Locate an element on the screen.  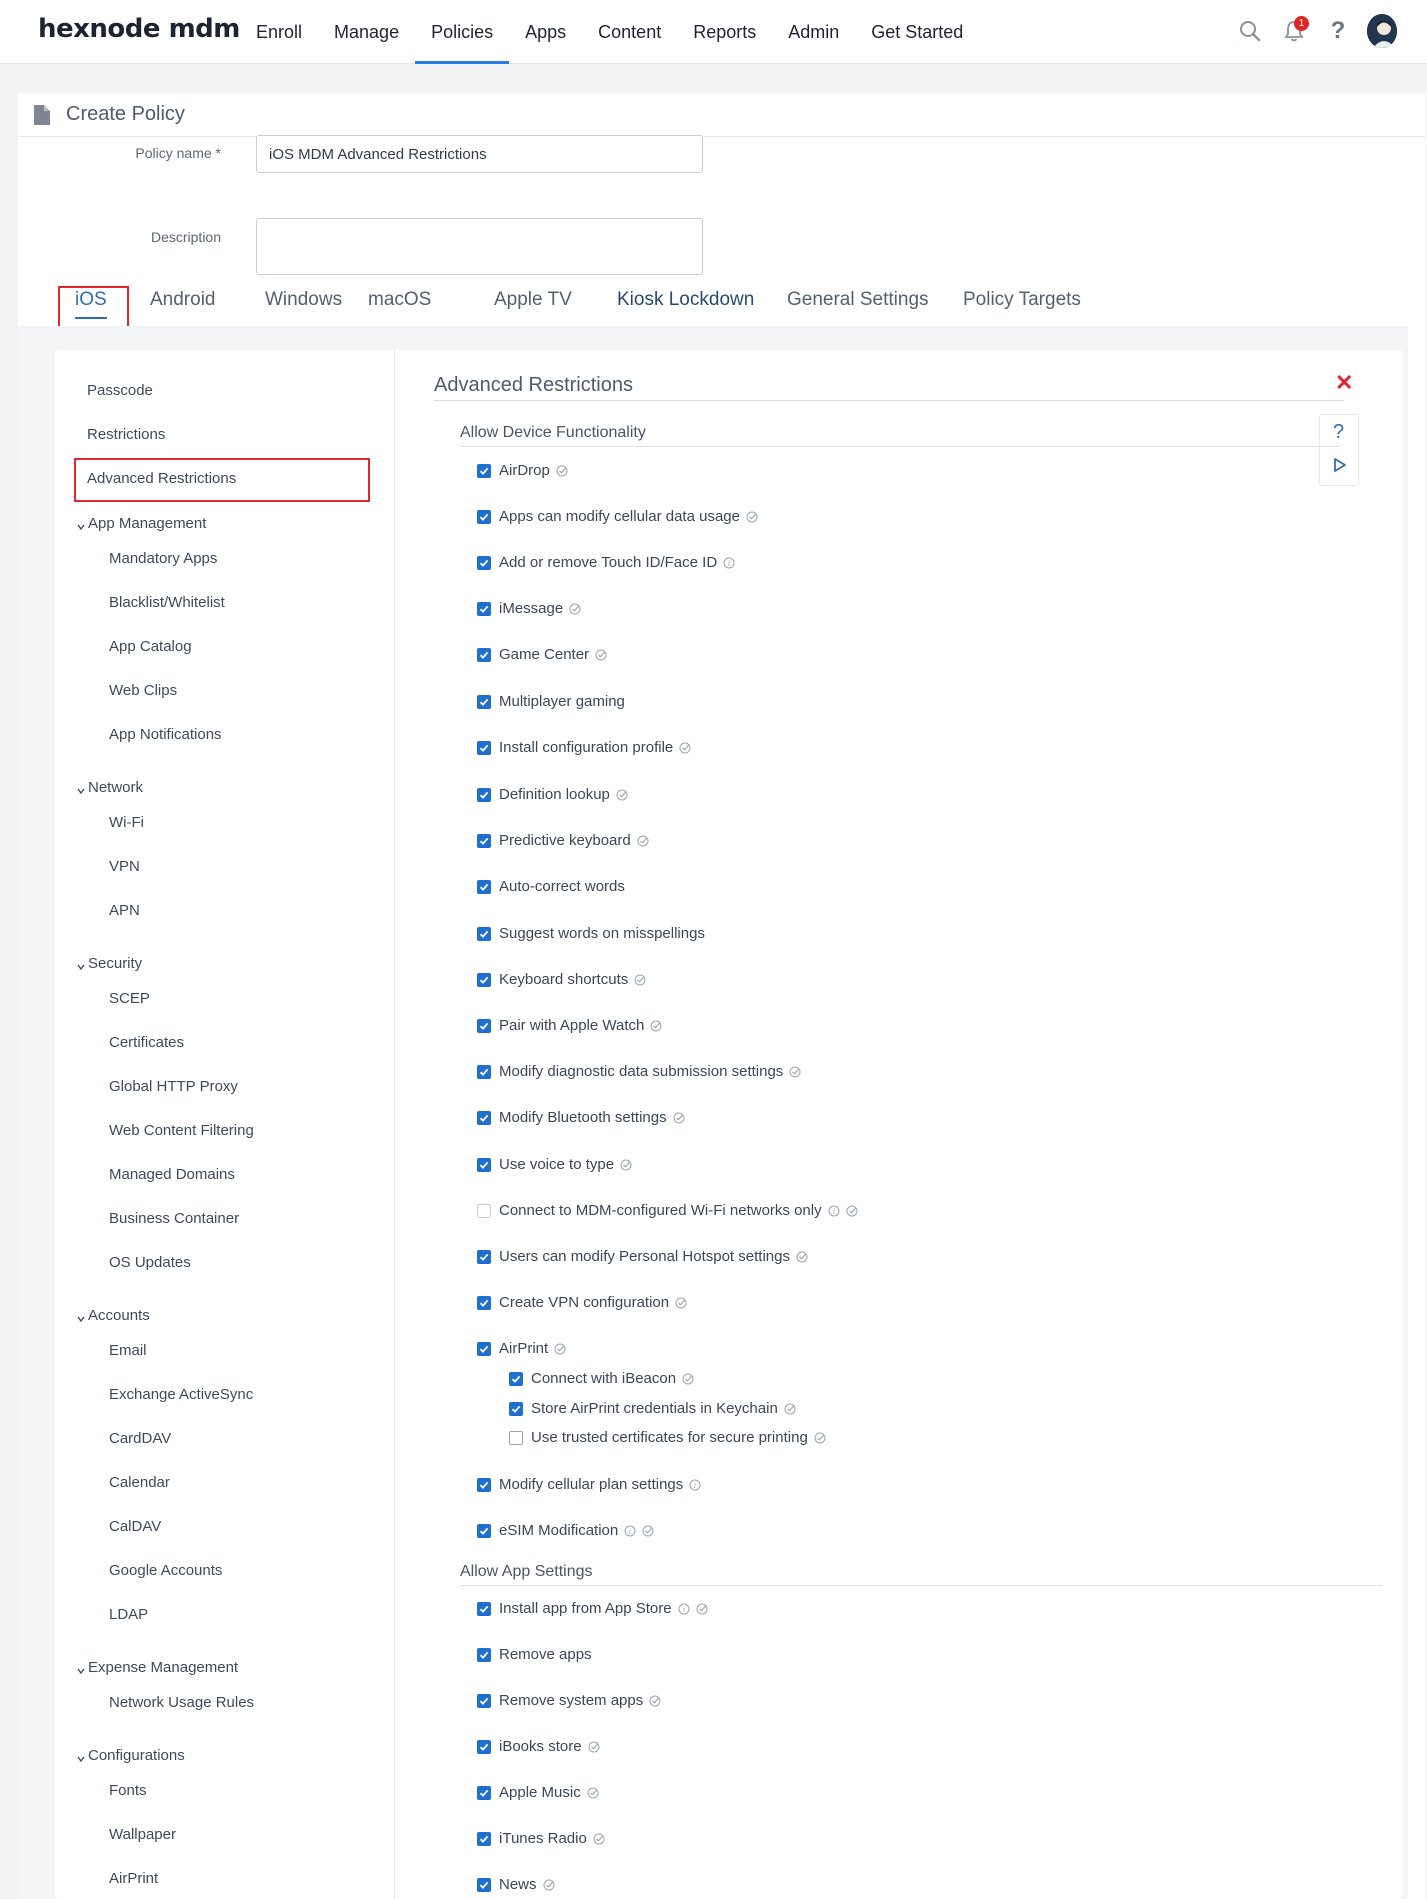
sidebar-item-web-clips: Web Clips is located at coordinates (143, 690).